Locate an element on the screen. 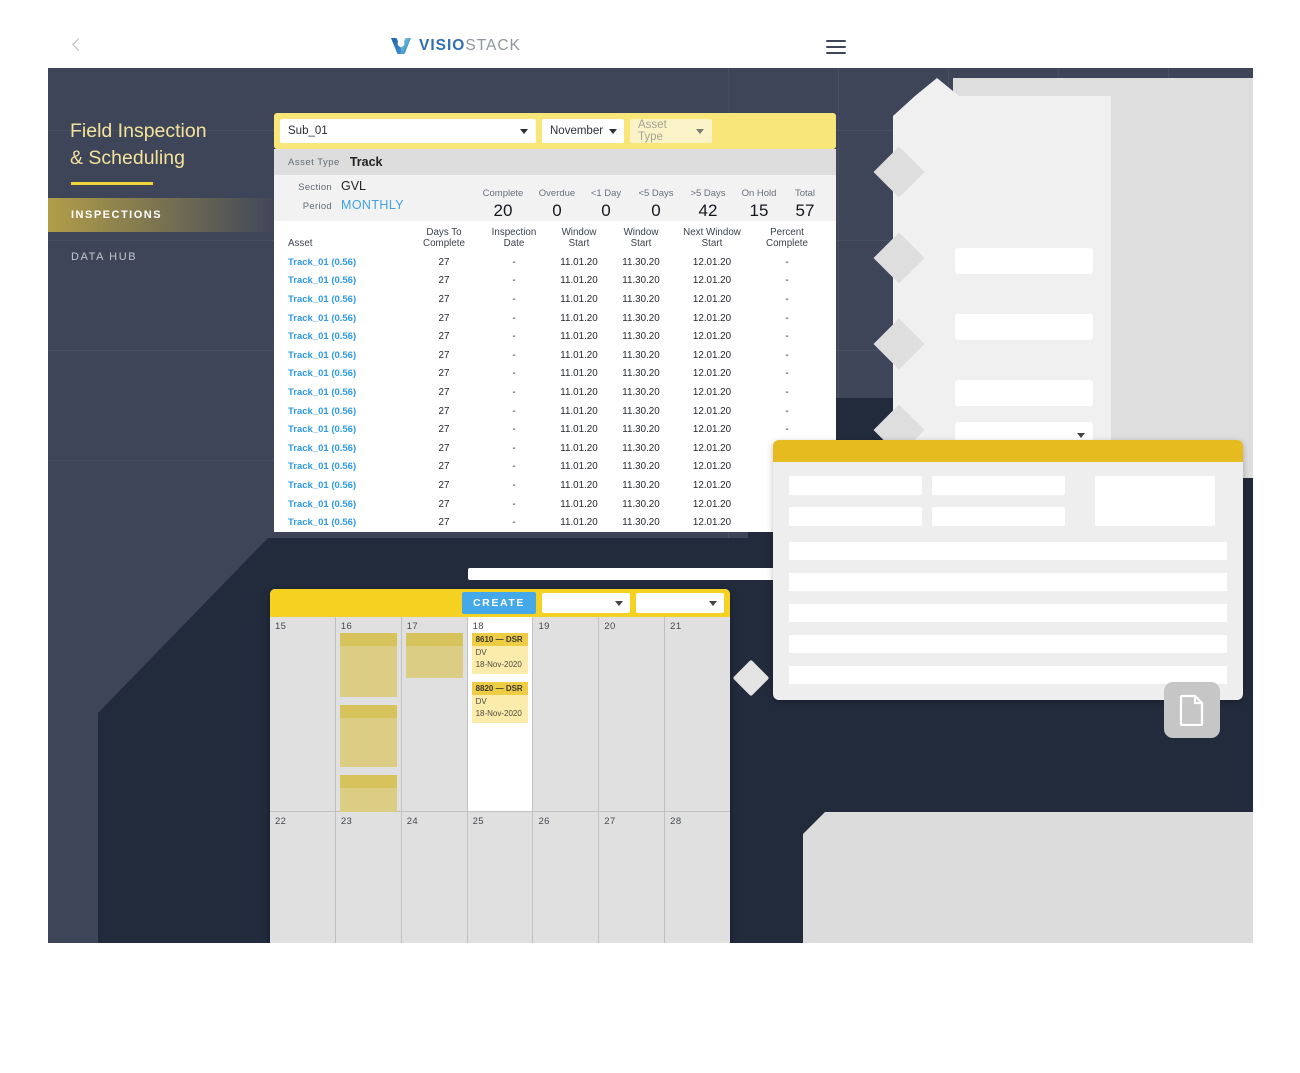 This screenshot has width=1300, height=1073. chevron-left-icon is located at coordinates (77, 45).